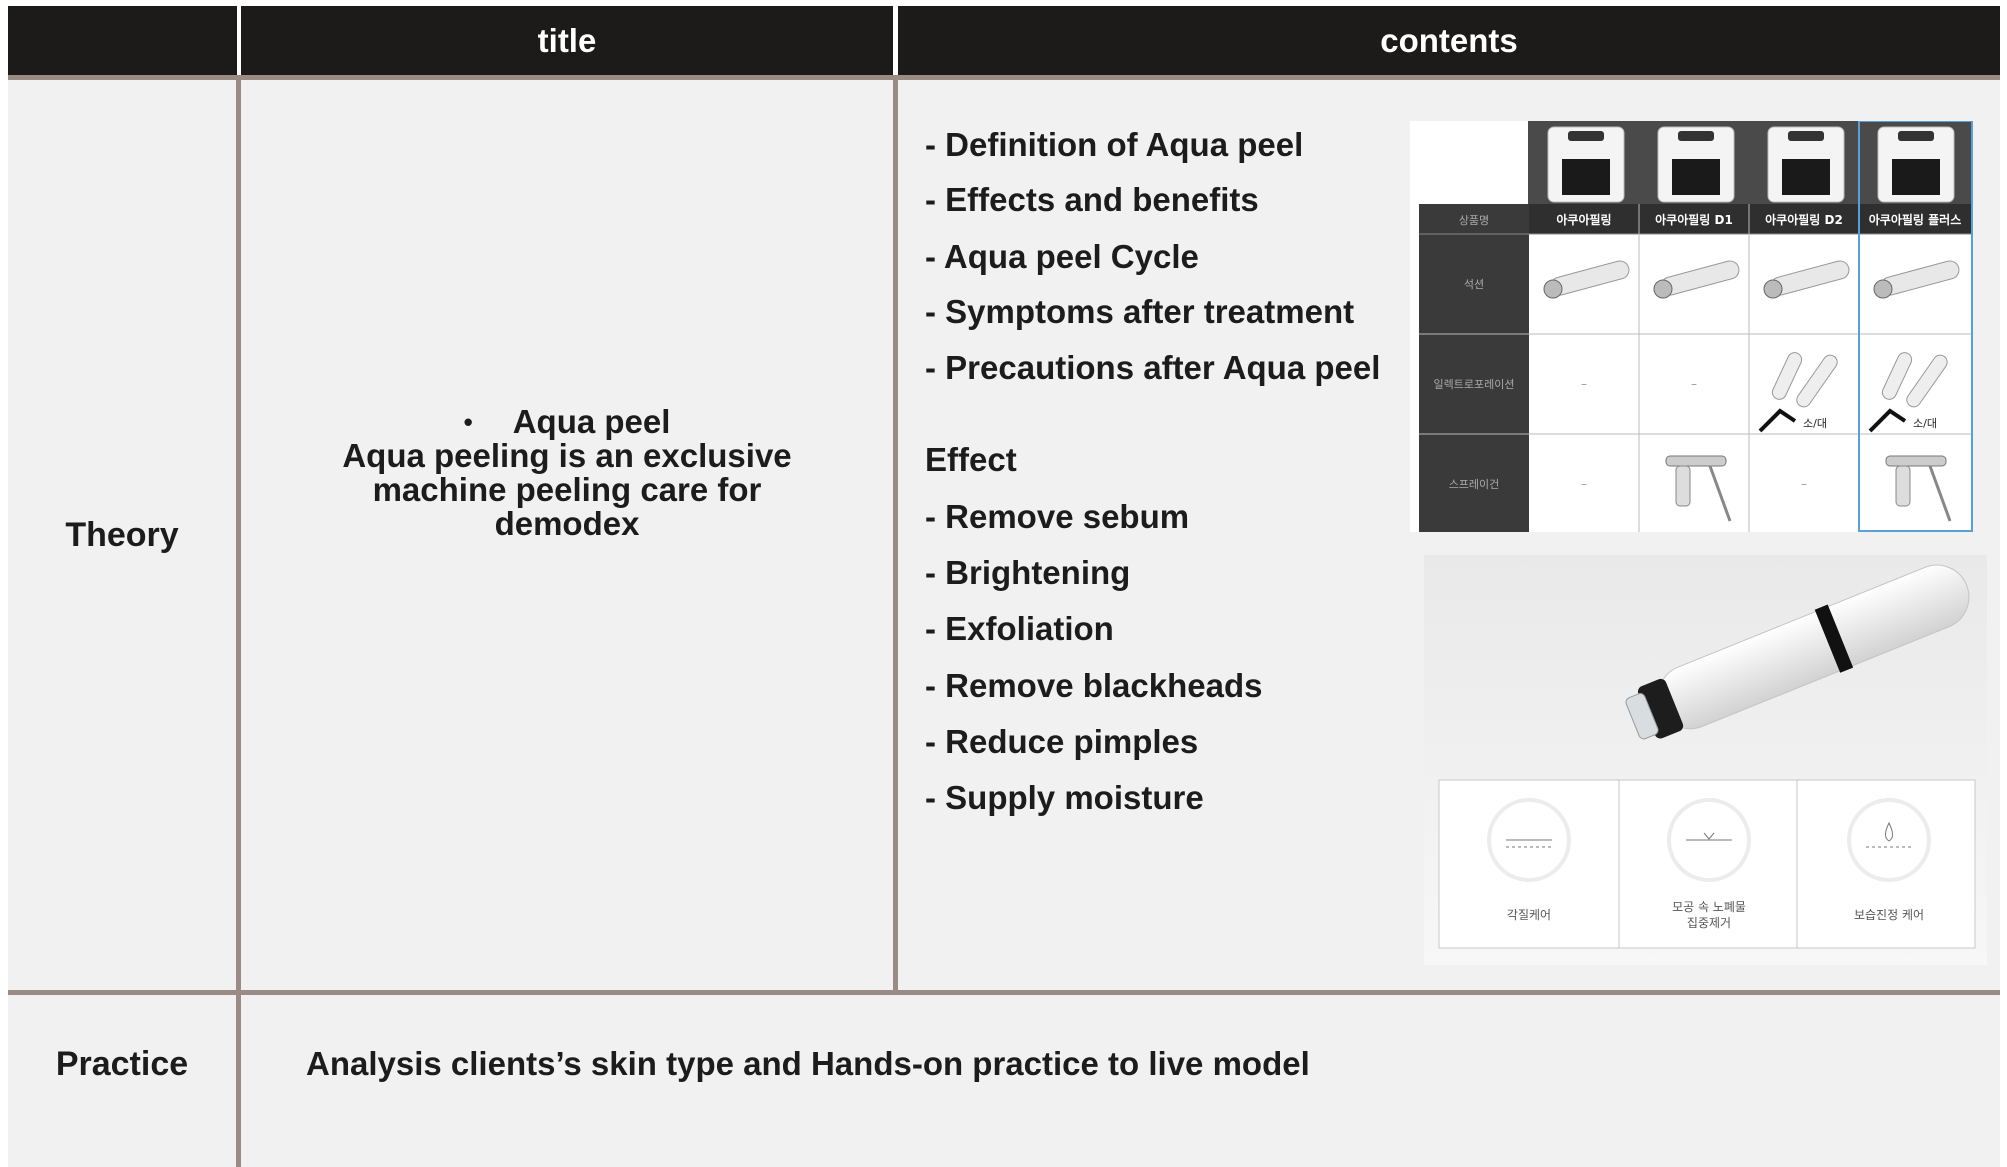 Image resolution: width=2007 pixels, height=1167 pixels. Describe the element at coordinates (567, 489) in the screenshot. I see `title-desc-2: machine peeling care for` at that location.